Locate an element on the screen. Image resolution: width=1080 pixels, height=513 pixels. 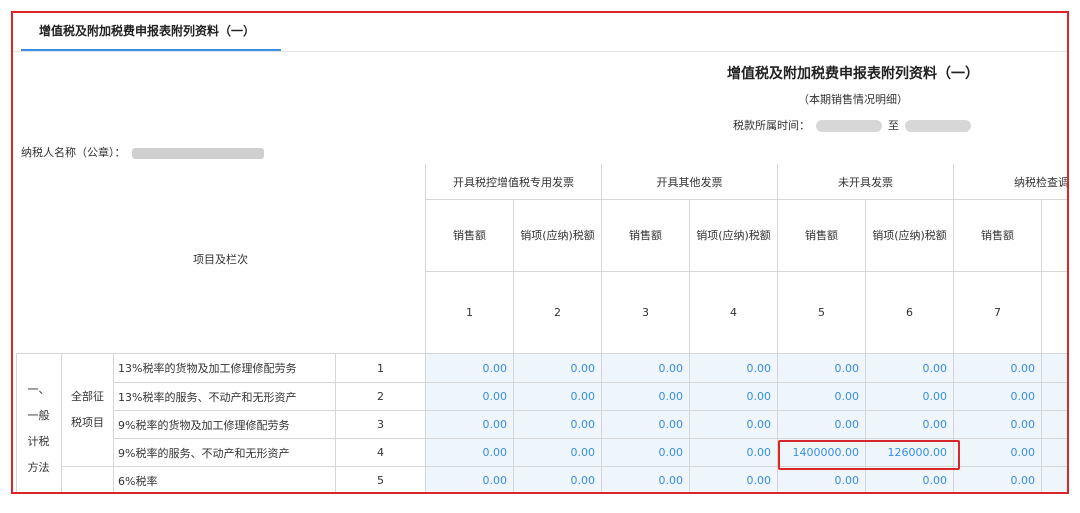
tax-period: 税款所属时间： 至 is located at coordinates (855, 125).